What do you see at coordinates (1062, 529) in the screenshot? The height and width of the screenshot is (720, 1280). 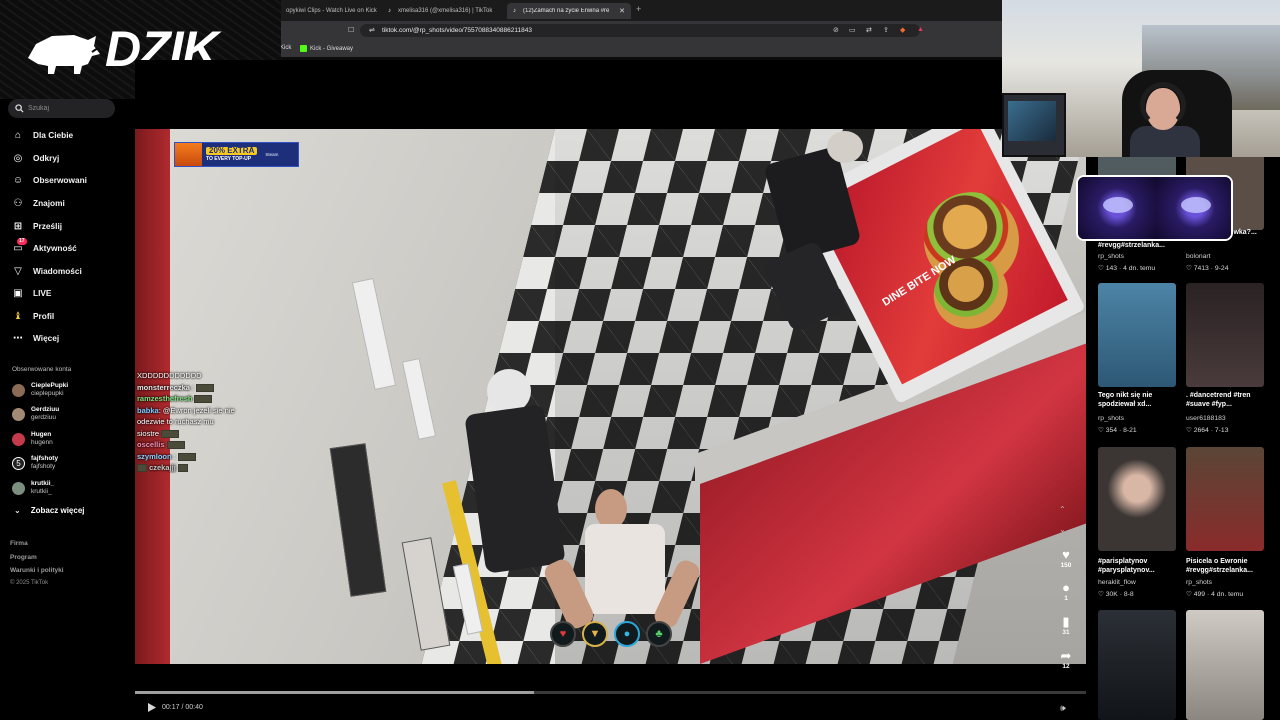 I see `chevron-down-icon: ⌄` at bounding box center [1062, 529].